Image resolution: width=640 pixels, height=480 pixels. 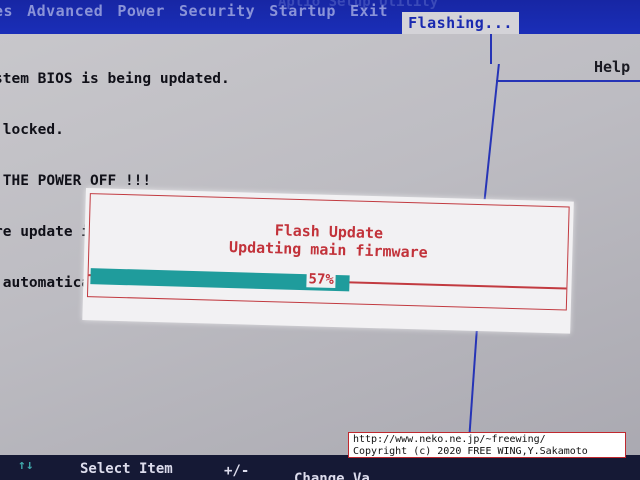 I want to click on info-line: THE POWER OFF !!!, so click(x=76, y=181).